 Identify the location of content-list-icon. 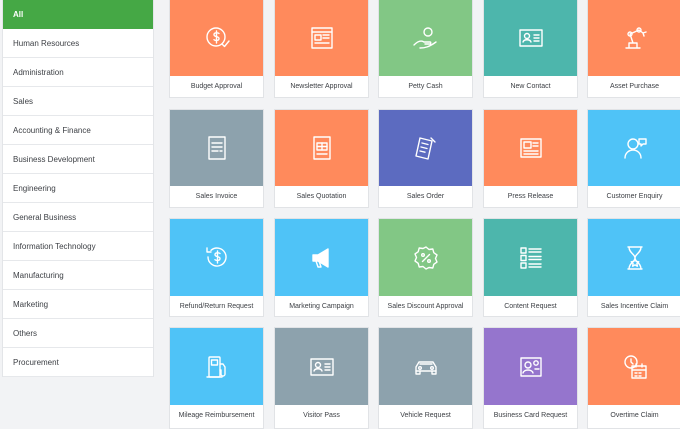
(531, 258).